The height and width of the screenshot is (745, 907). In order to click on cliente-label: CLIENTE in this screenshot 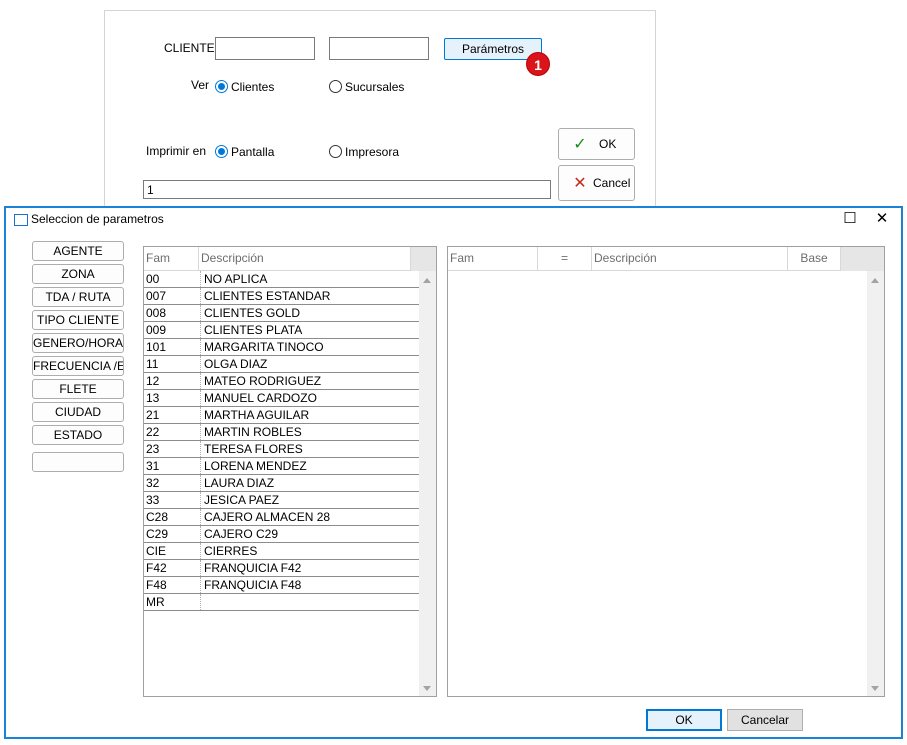, I will do `click(189, 48)`.